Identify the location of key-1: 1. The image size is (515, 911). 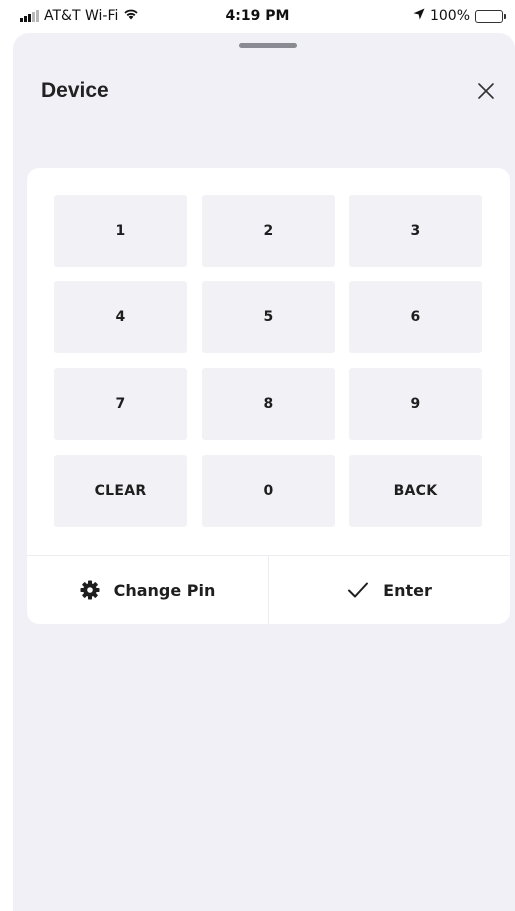
(120, 231).